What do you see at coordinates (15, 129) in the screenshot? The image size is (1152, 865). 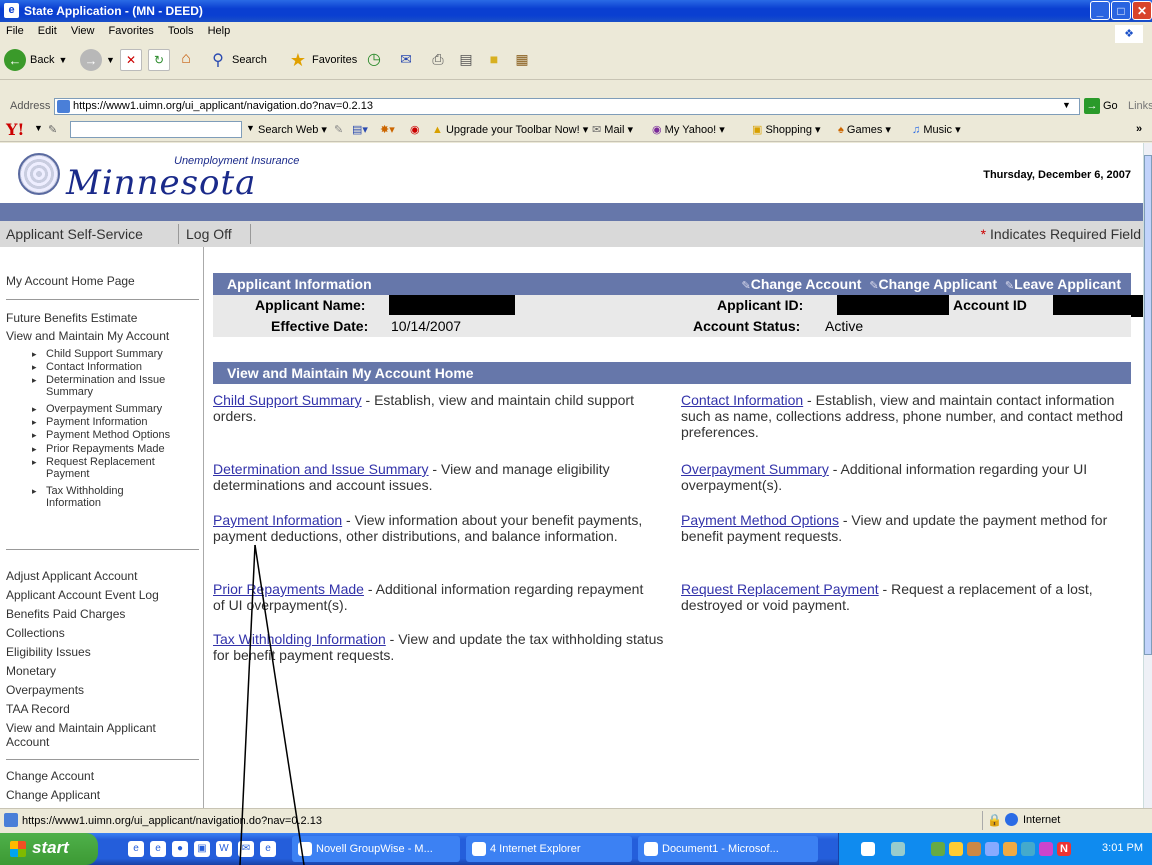 I see `yahoo-logo-icon: Y!` at bounding box center [15, 129].